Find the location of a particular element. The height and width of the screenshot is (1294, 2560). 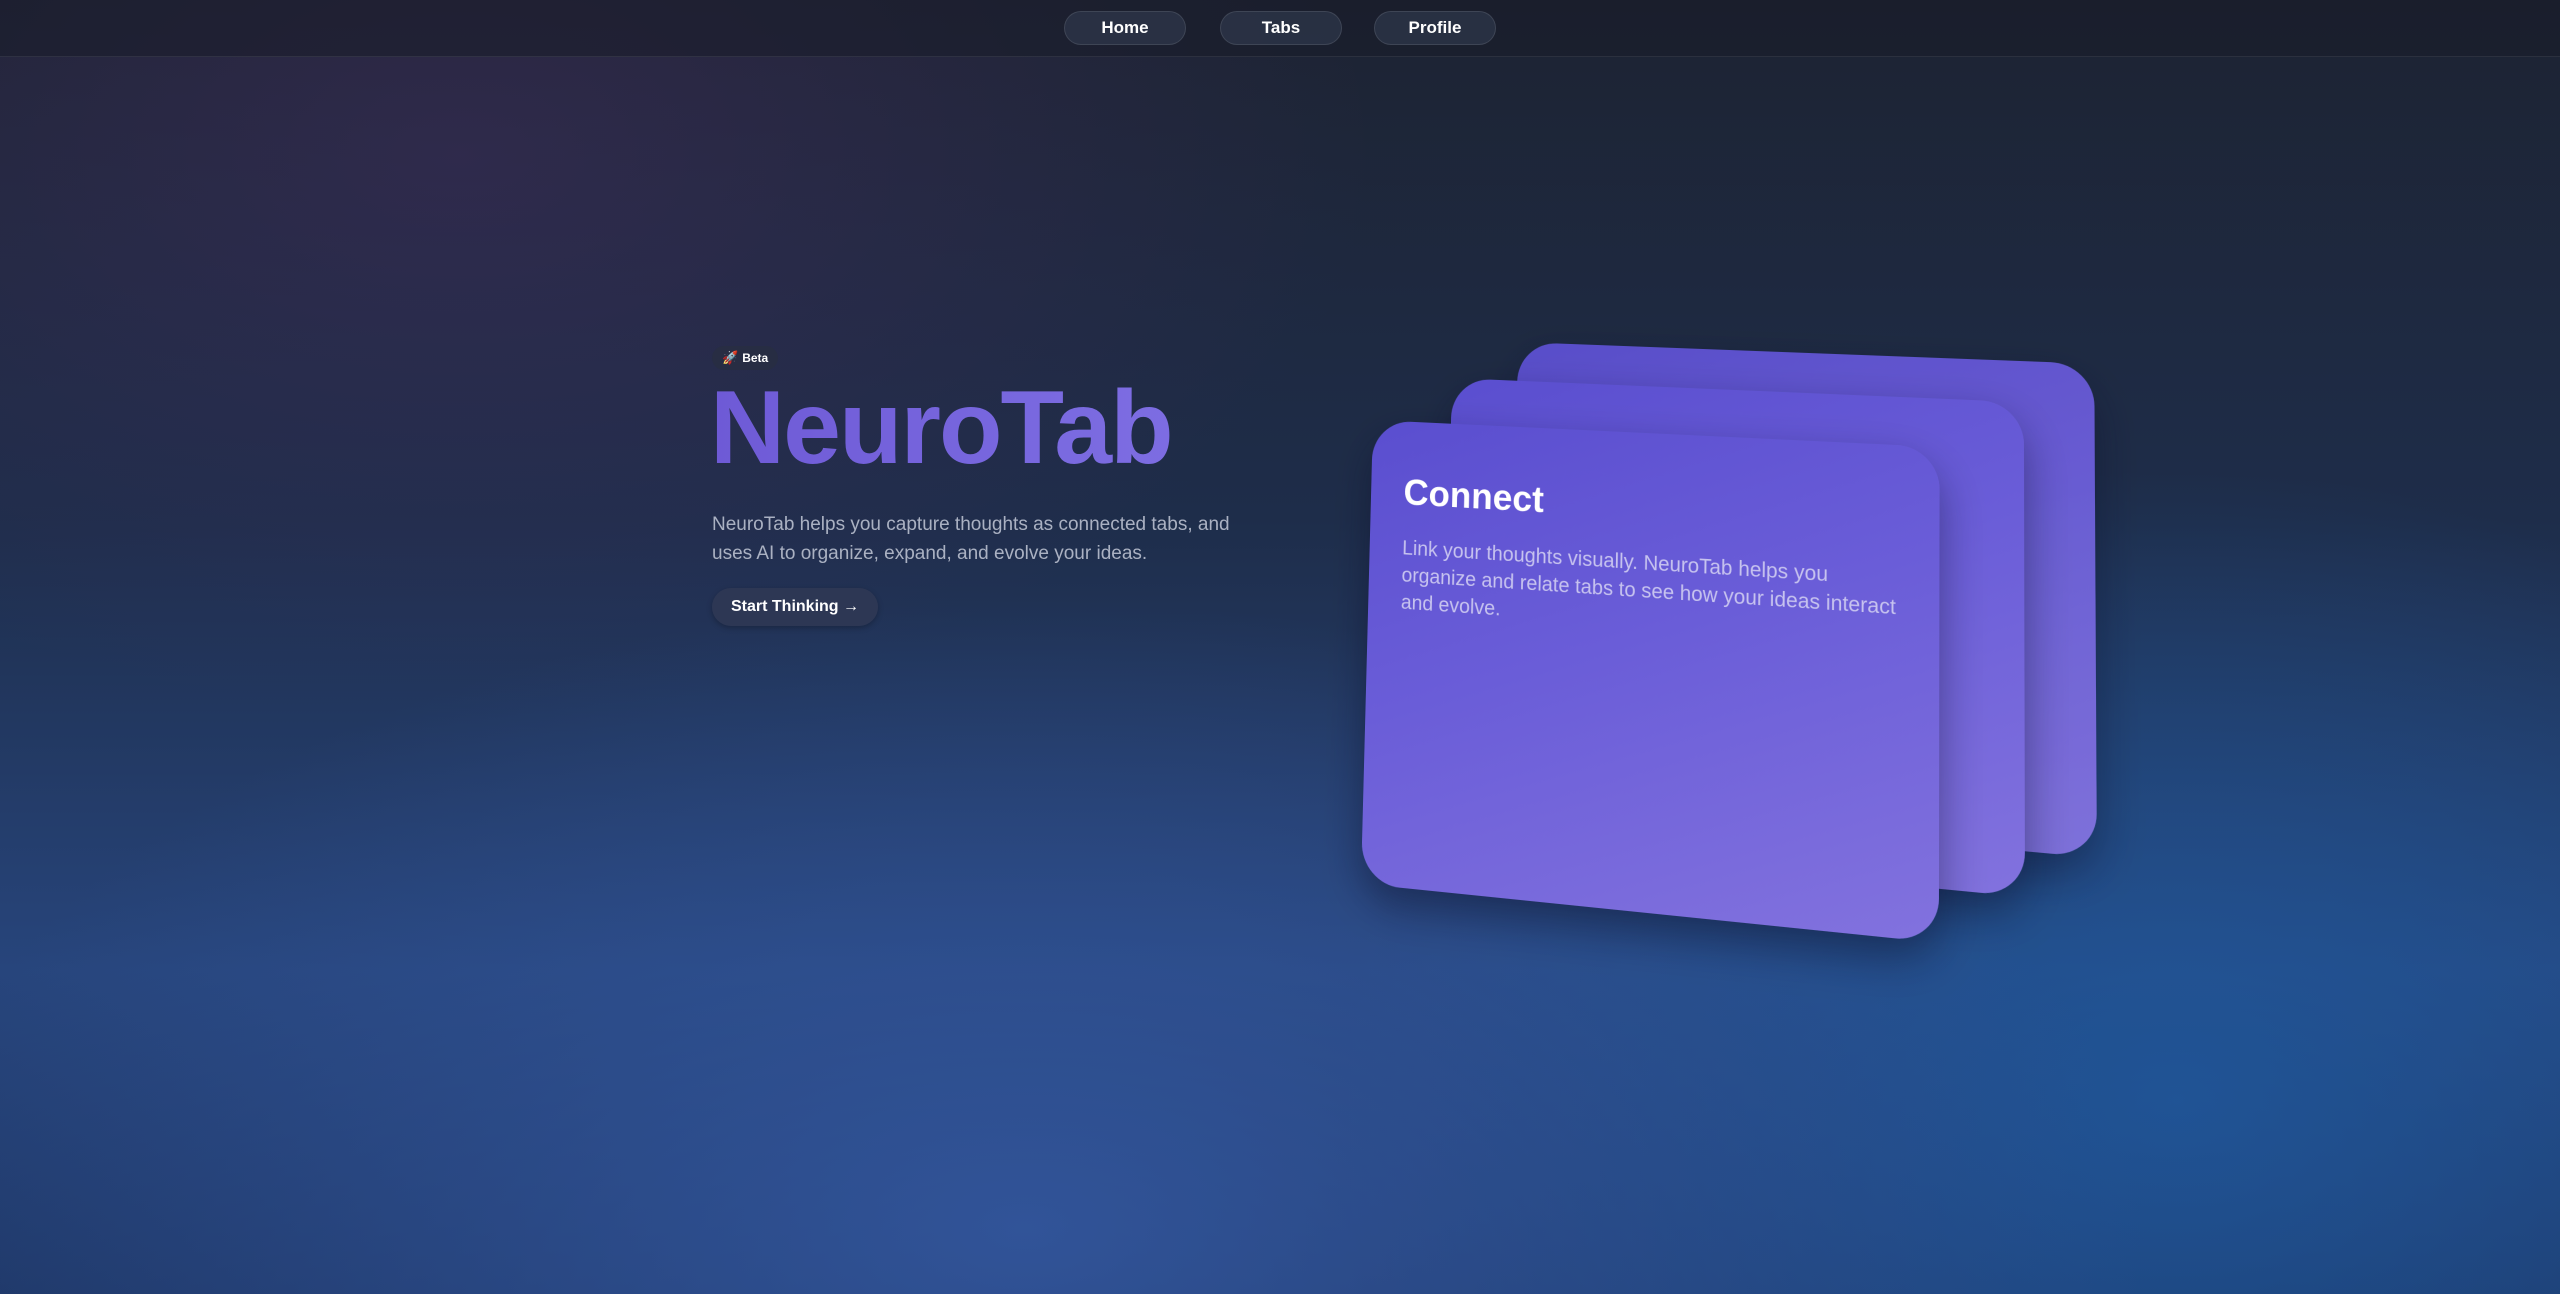

card-title: Connect is located at coordinates (1654, 506).